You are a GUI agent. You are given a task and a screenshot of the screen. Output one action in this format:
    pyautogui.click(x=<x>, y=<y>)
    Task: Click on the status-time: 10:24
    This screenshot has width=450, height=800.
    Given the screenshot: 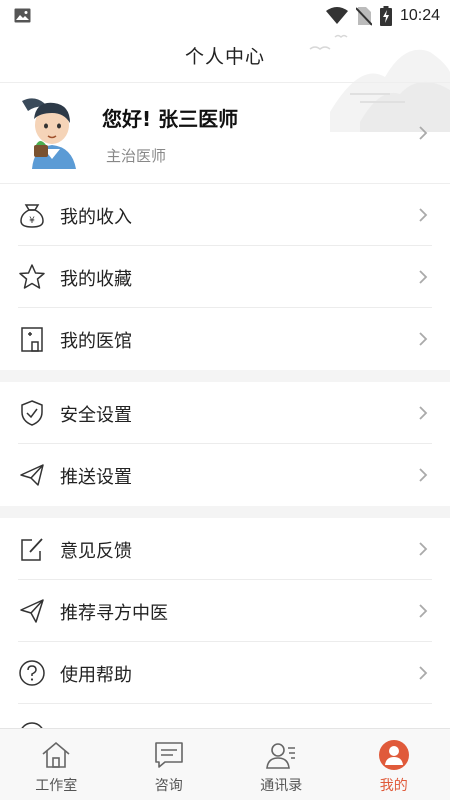 What is the action you would take?
    pyautogui.click(x=419, y=15)
    